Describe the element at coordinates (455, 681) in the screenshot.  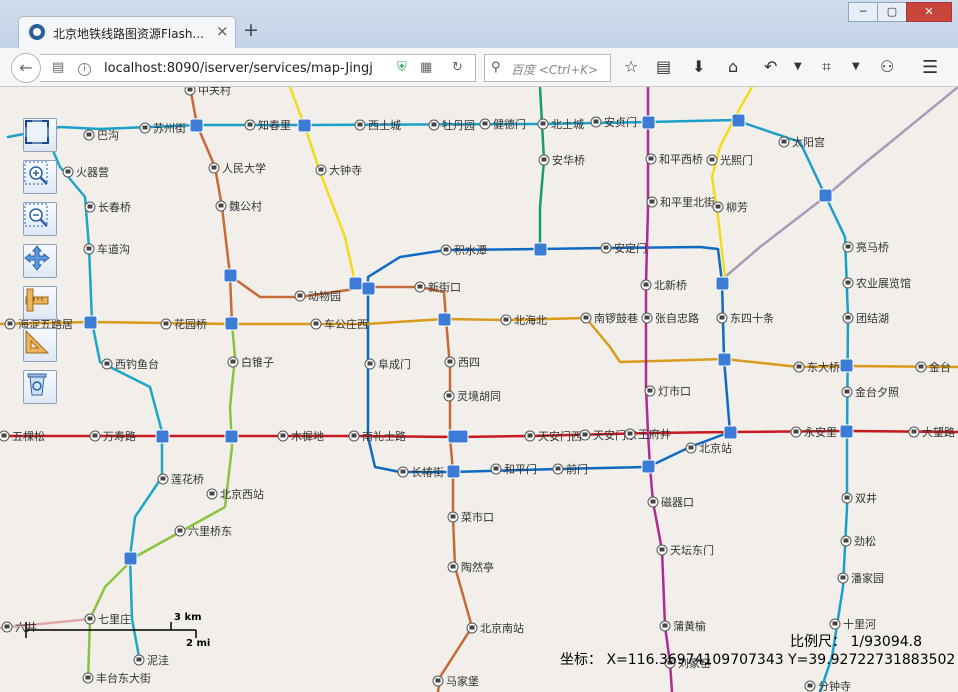
I see `station: 马家堡` at that location.